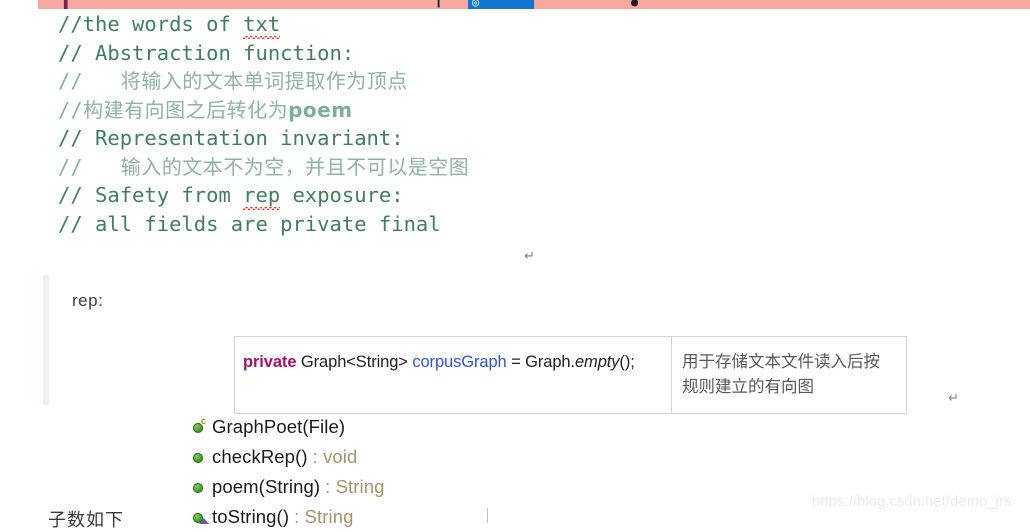  Describe the element at coordinates (335, 456) in the screenshot. I see `member-type-checkrep: : void` at that location.